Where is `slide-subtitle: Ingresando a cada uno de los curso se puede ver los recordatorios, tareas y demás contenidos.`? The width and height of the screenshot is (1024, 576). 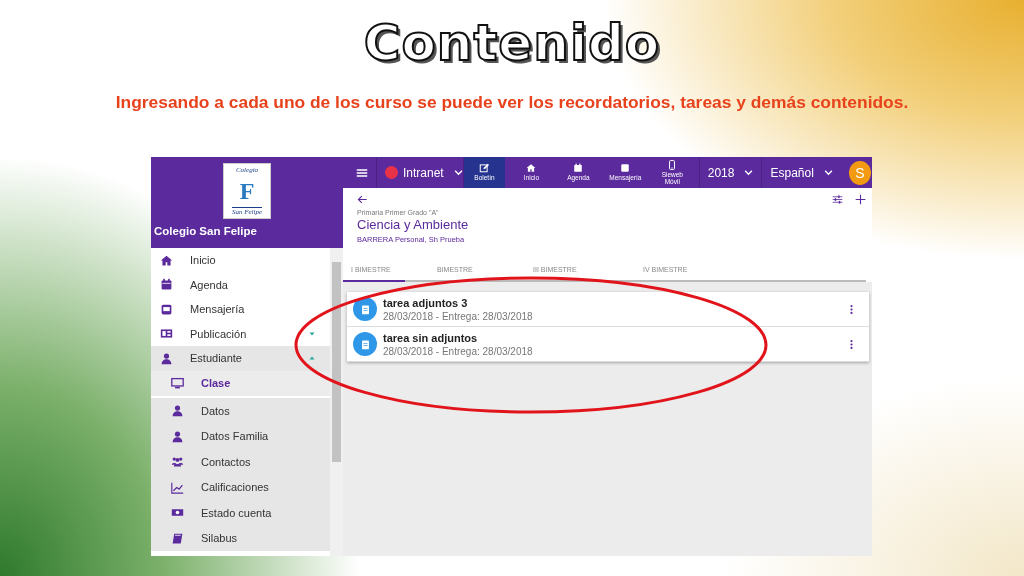 slide-subtitle: Ingresando a cada uno de los curso se puede ver los recordatorios, tareas y demás contenidos. is located at coordinates (512, 102).